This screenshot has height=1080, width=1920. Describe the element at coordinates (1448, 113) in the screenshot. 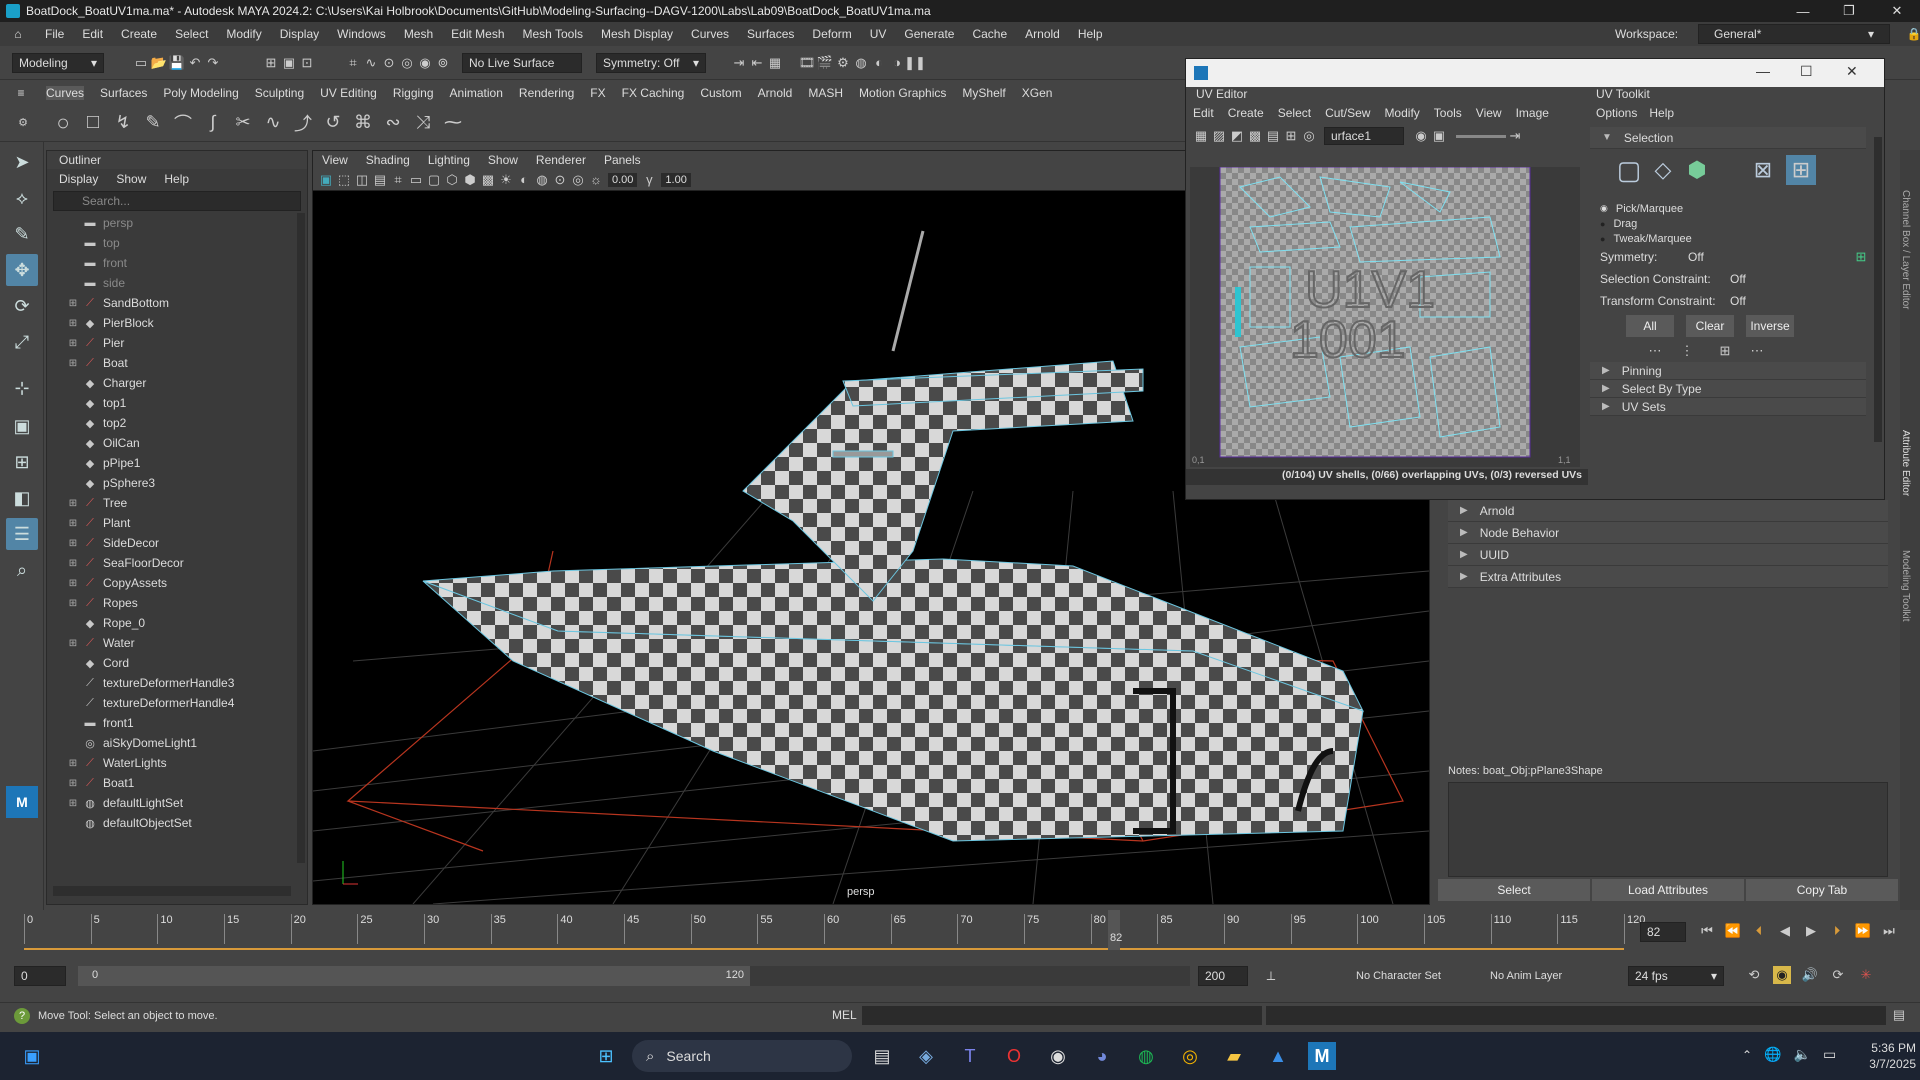

I see `uv-menu-tools: Tools` at that location.